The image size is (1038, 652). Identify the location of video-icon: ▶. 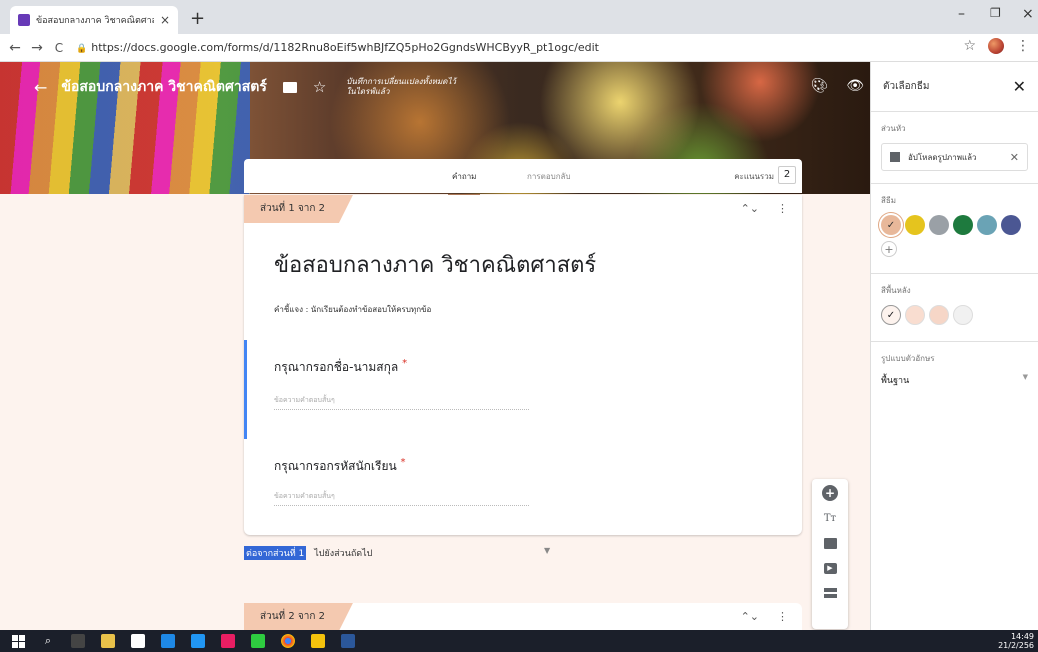
(830, 568).